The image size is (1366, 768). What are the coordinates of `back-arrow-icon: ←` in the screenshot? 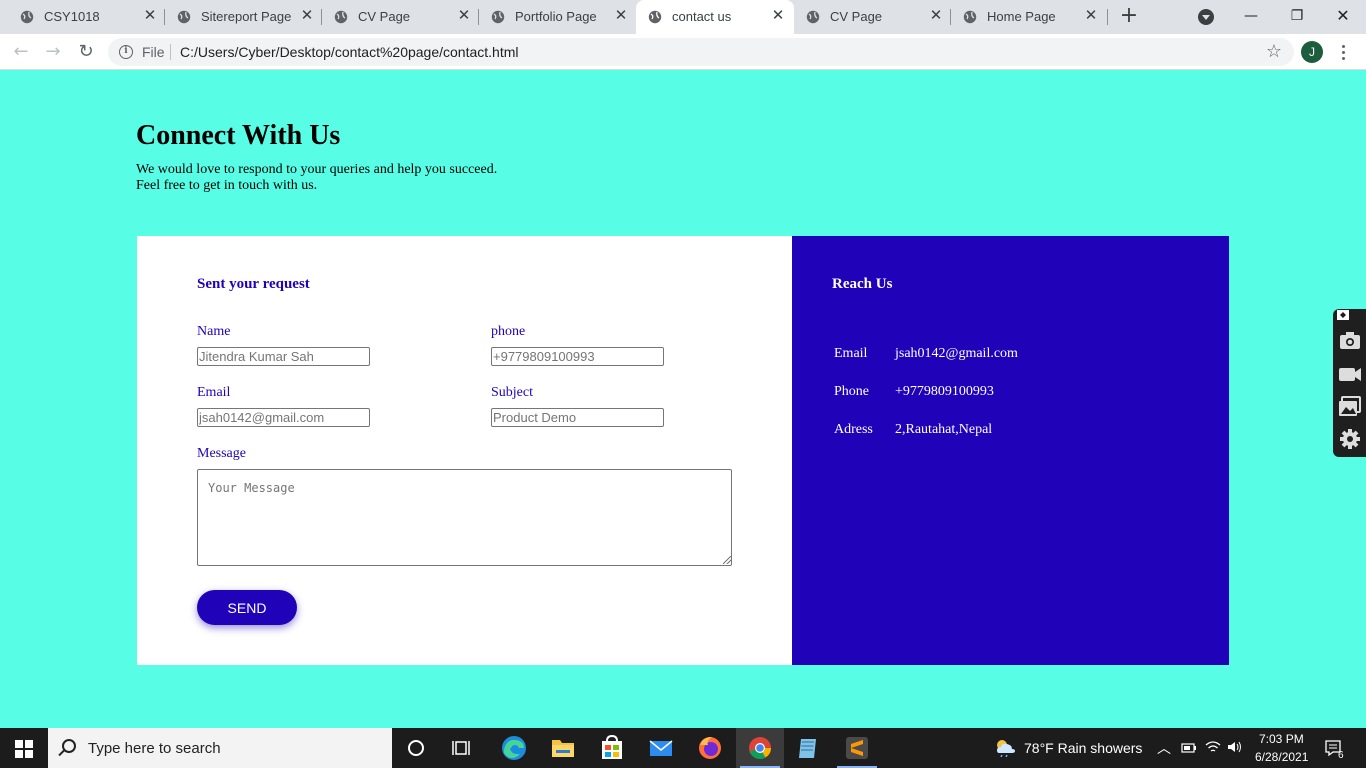 It's located at (21, 52).